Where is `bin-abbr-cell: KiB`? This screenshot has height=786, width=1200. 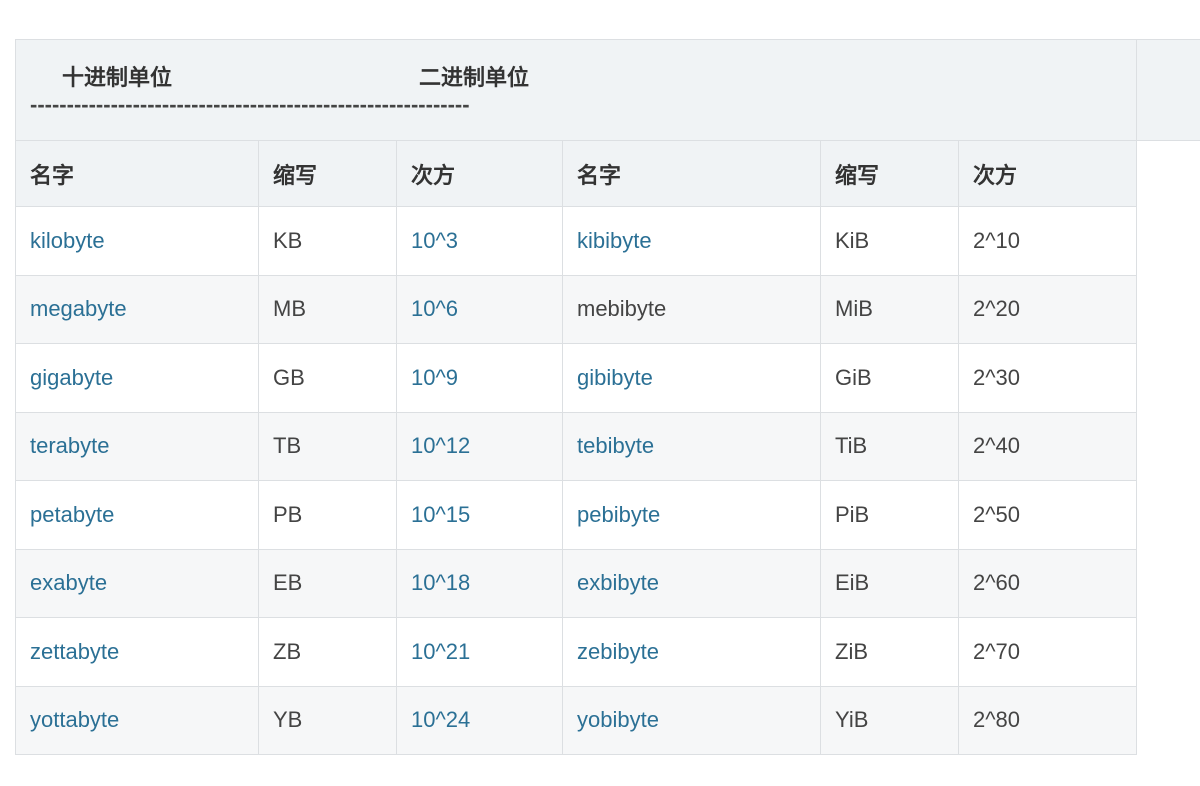 bin-abbr-cell: KiB is located at coordinates (889, 241).